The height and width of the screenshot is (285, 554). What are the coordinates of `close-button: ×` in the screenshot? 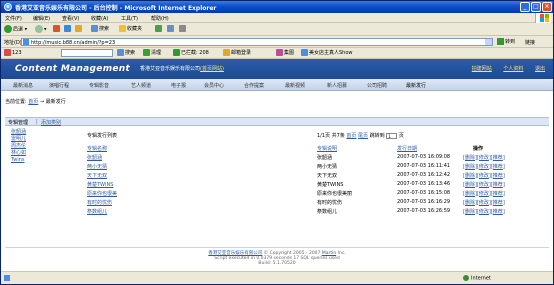 It's located at (547, 7).